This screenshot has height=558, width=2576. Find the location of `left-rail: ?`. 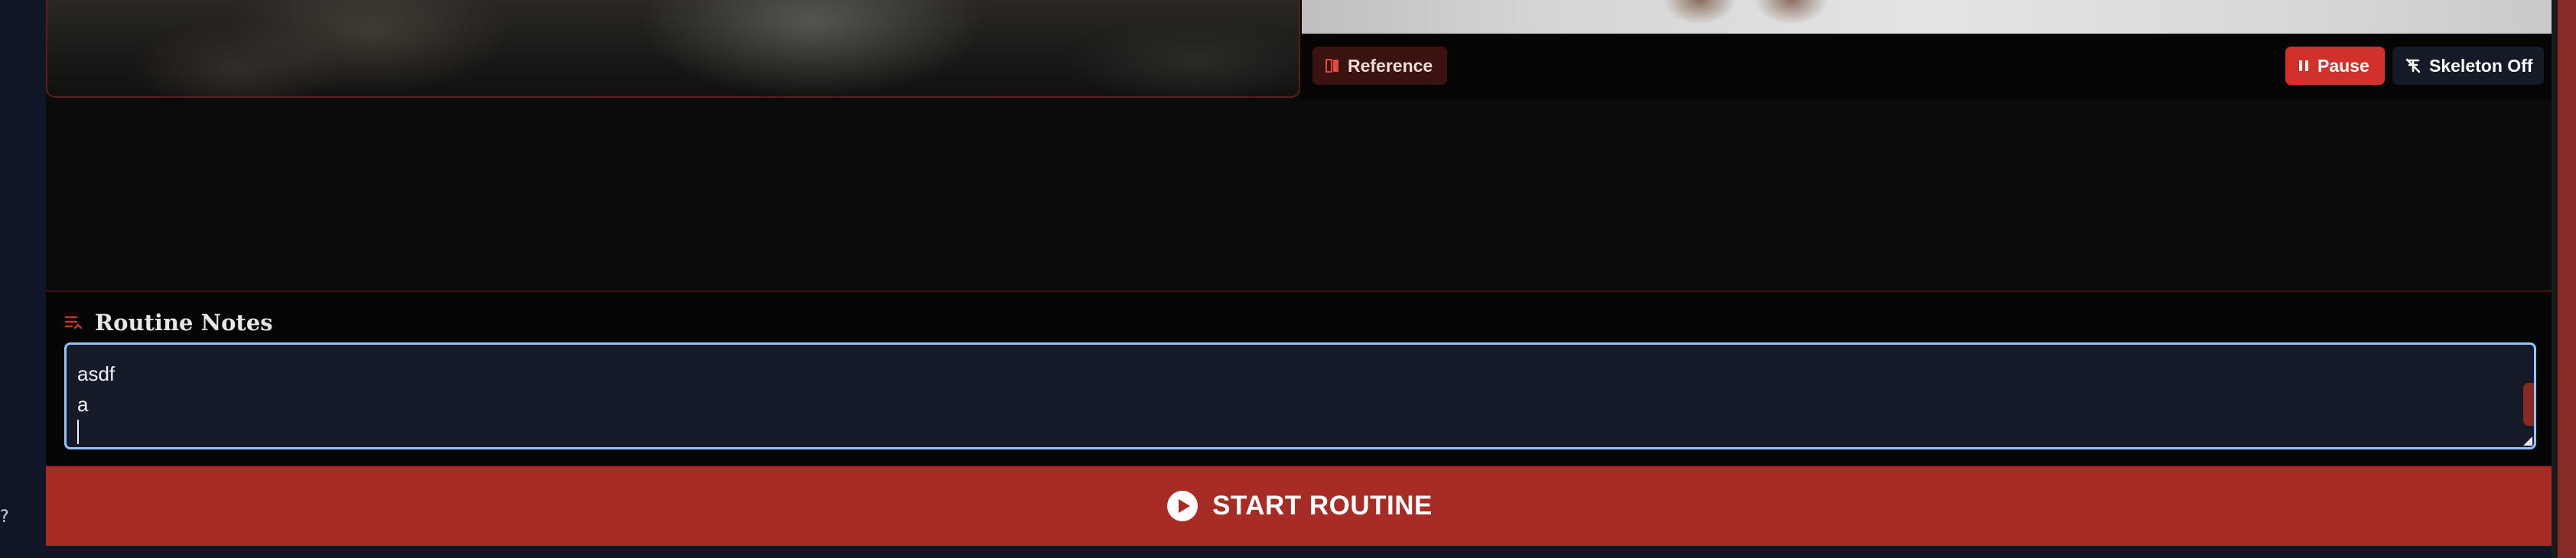

left-rail: ? is located at coordinates (23, 279).